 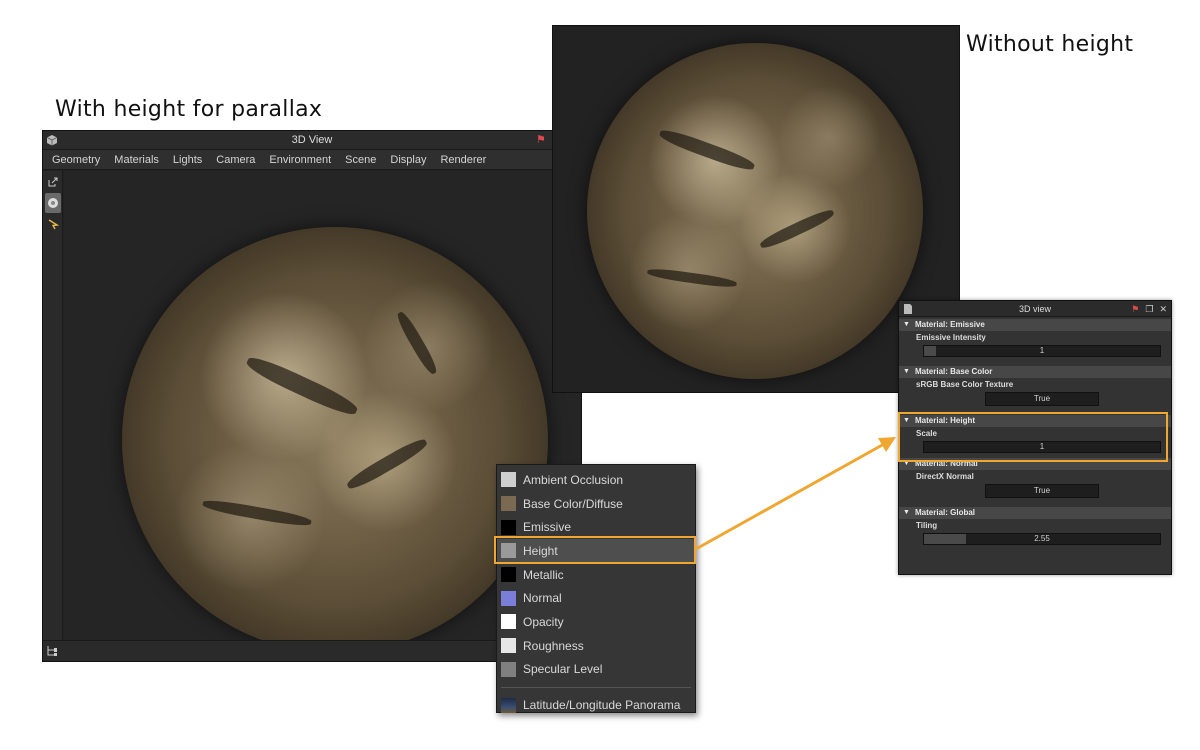 I want to click on channel-item-opacity: Opacity, so click(x=596, y=622).